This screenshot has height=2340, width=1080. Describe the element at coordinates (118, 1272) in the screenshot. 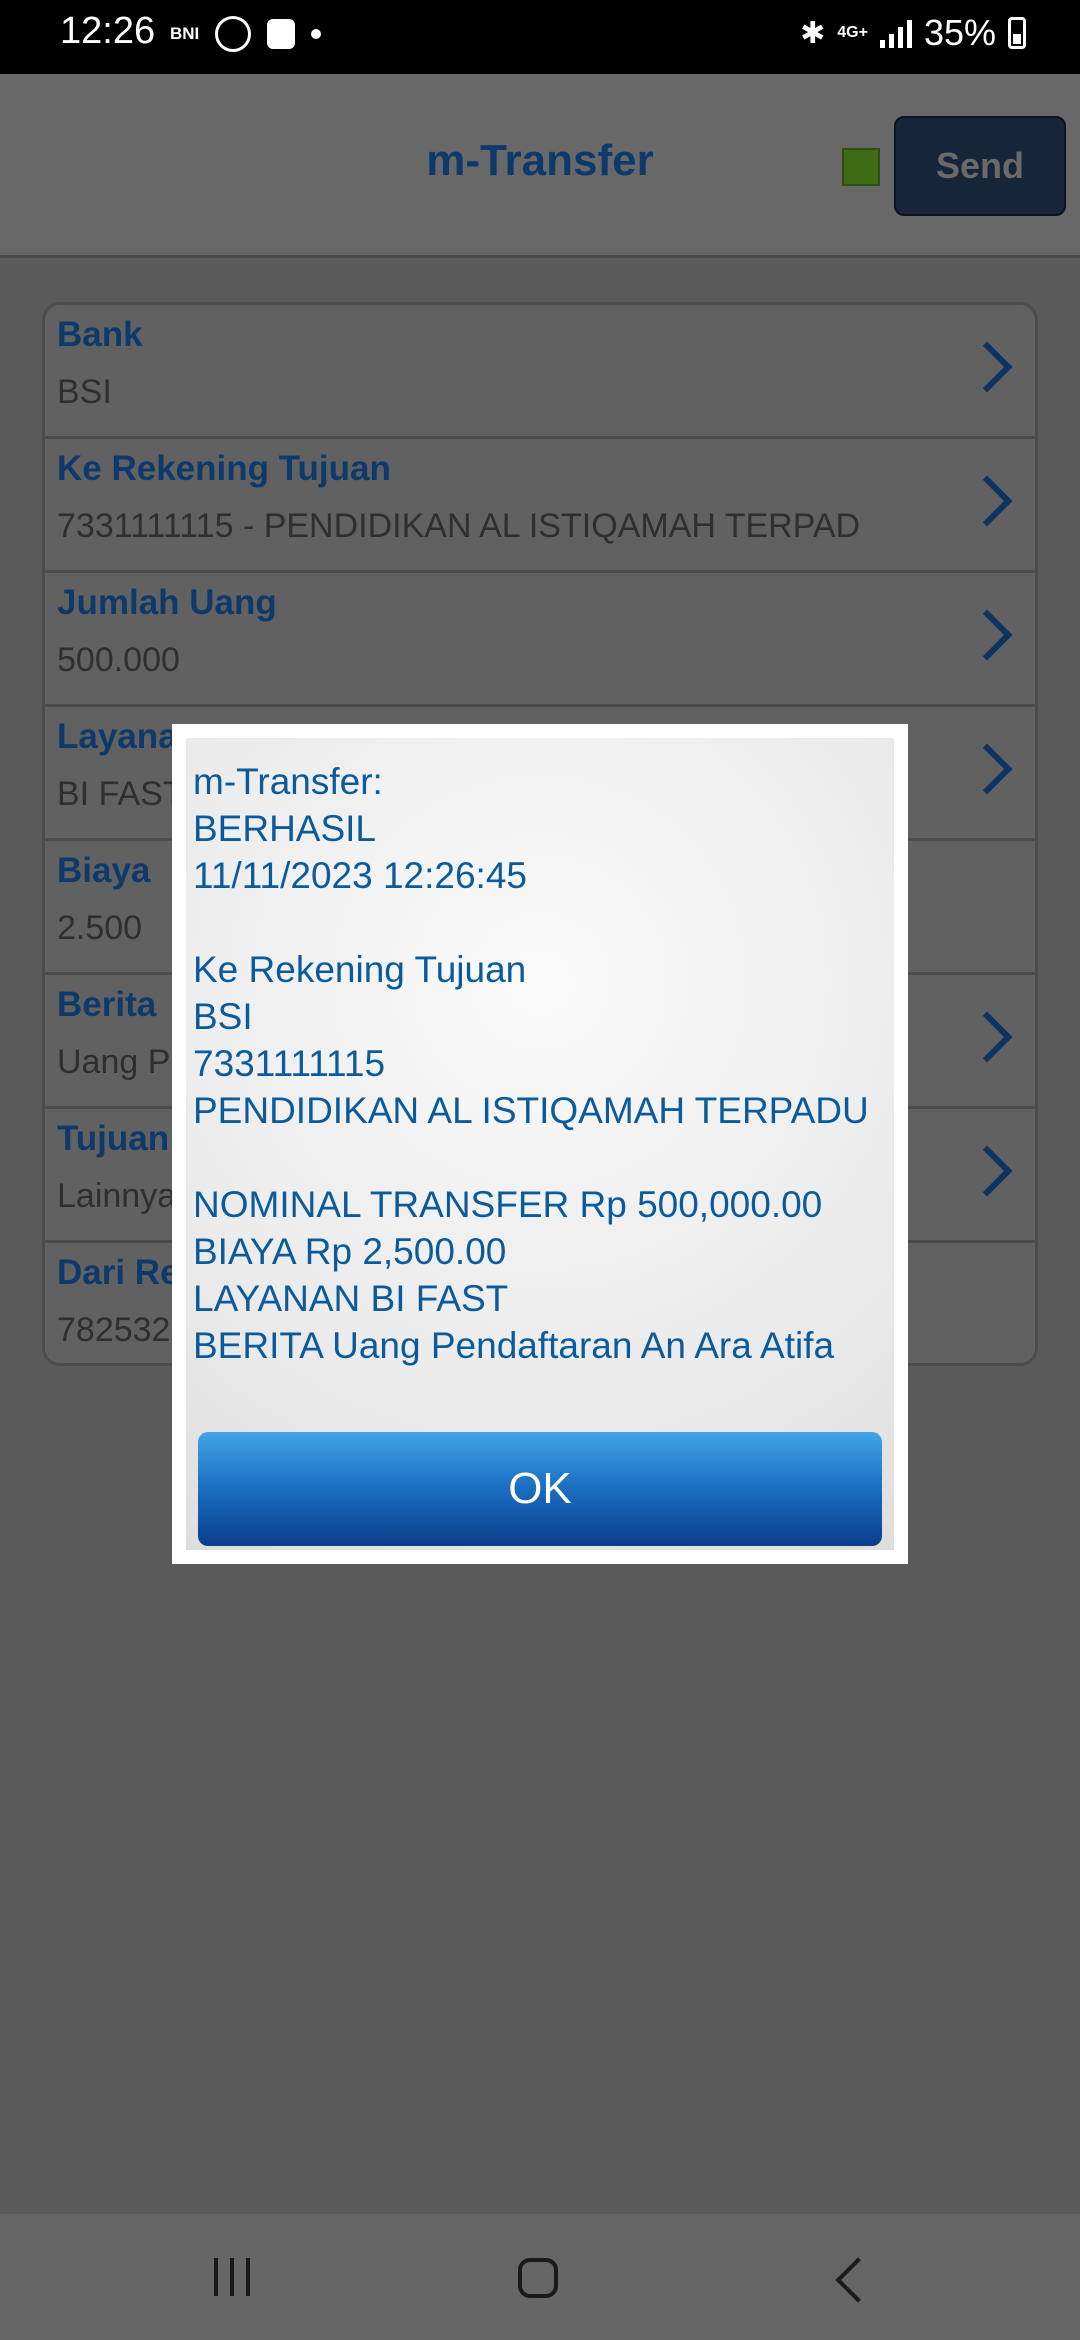

I see `row-label: Dari Re` at that location.